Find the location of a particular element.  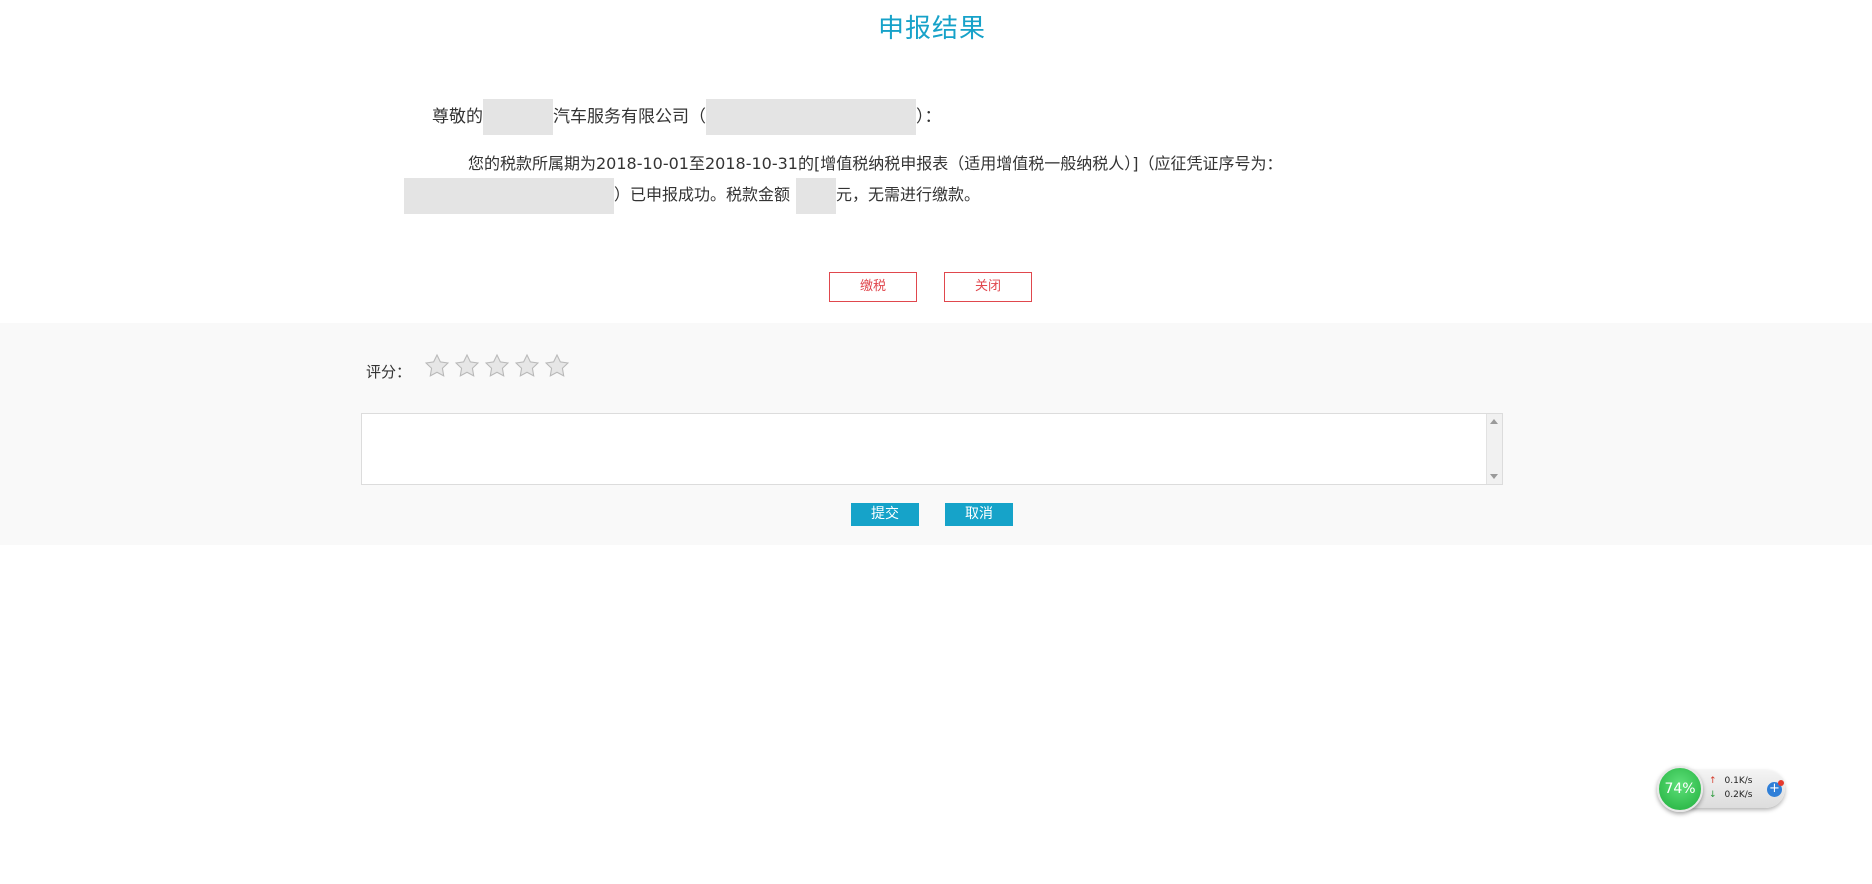

scroll-up-arrow-icon is located at coordinates (1494, 421).